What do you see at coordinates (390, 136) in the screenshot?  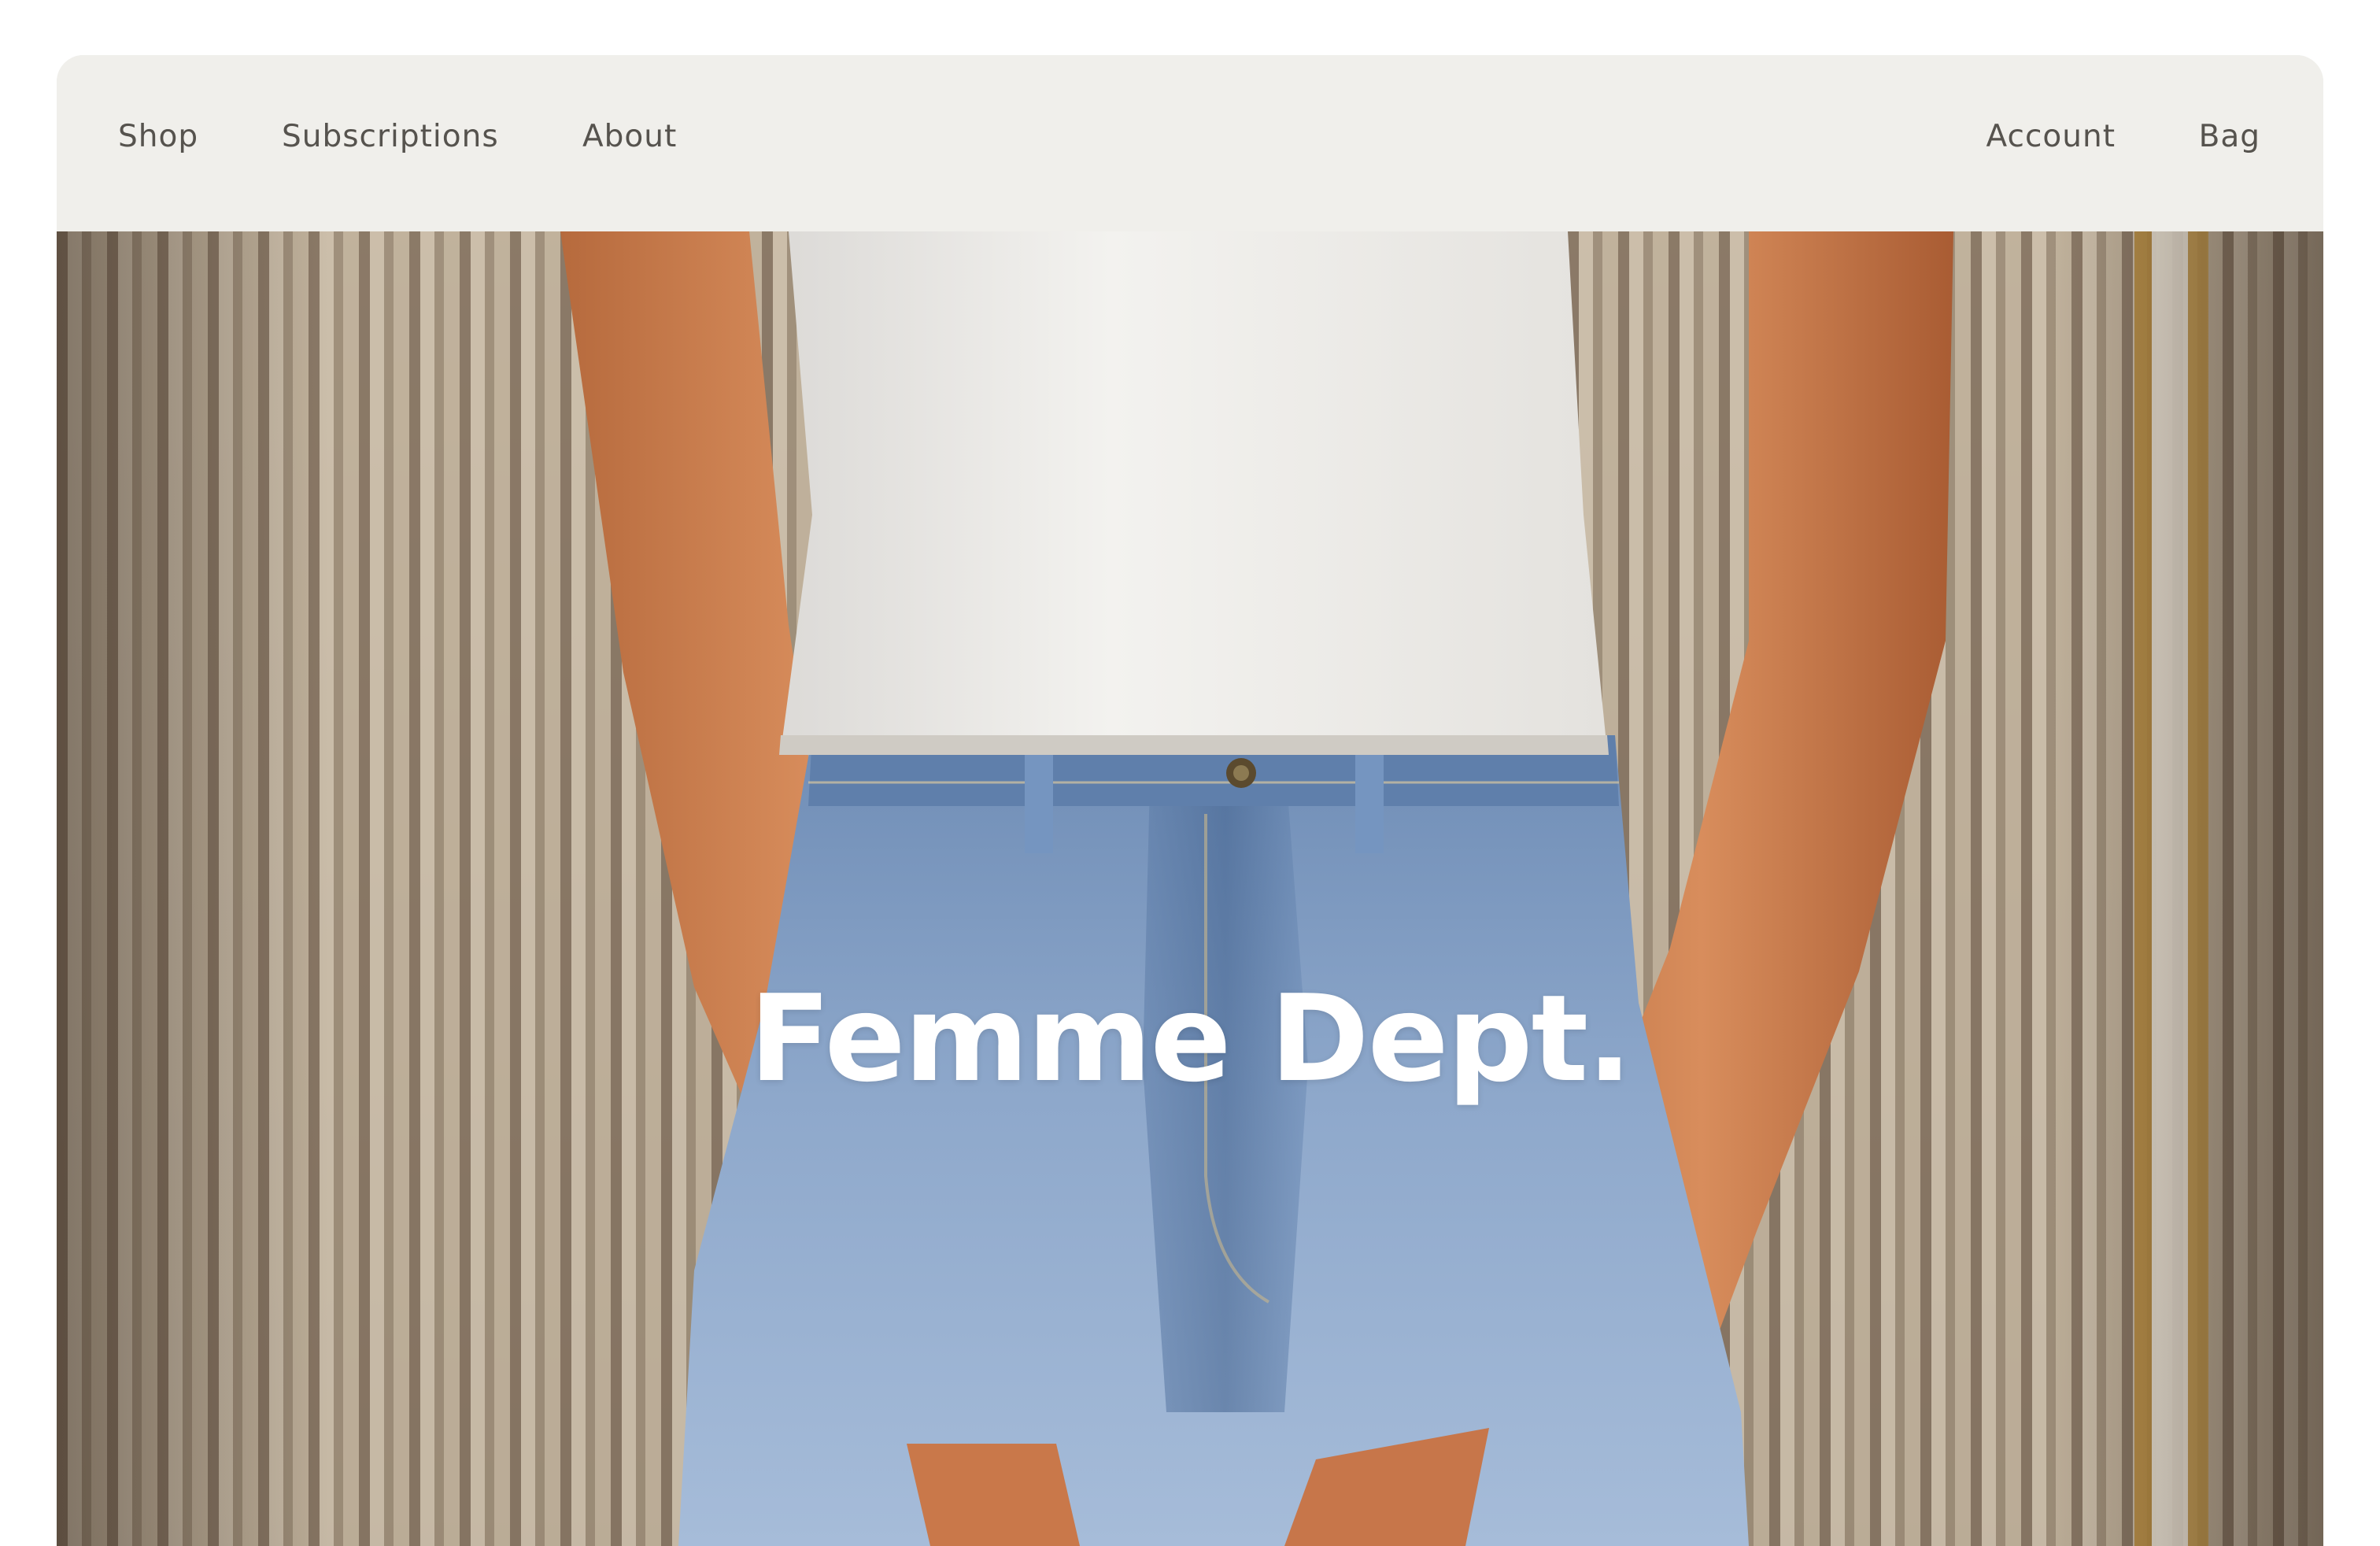 I see `nav-link-subscriptions: Subscriptions` at bounding box center [390, 136].